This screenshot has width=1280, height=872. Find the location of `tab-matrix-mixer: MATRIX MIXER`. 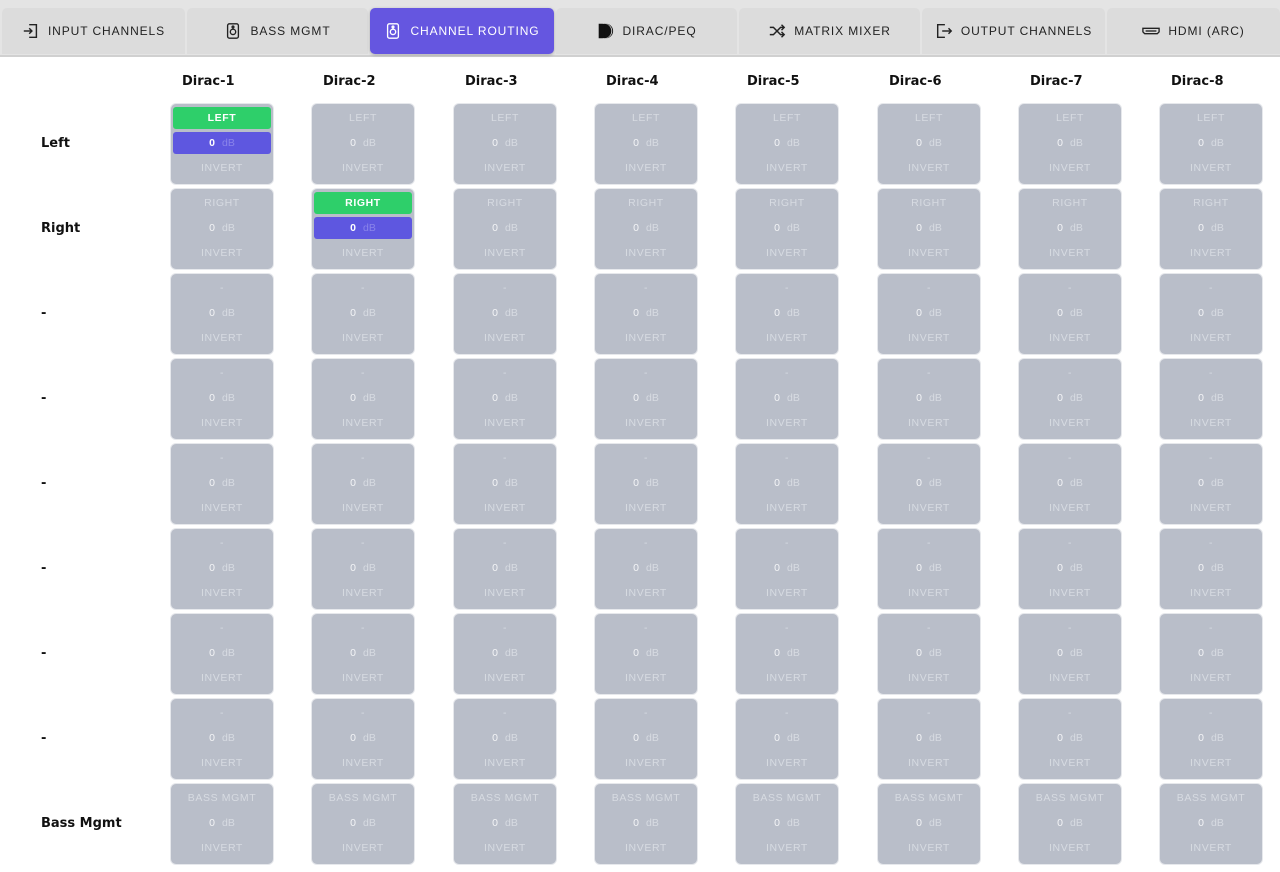

tab-matrix-mixer: MATRIX MIXER is located at coordinates (829, 31).